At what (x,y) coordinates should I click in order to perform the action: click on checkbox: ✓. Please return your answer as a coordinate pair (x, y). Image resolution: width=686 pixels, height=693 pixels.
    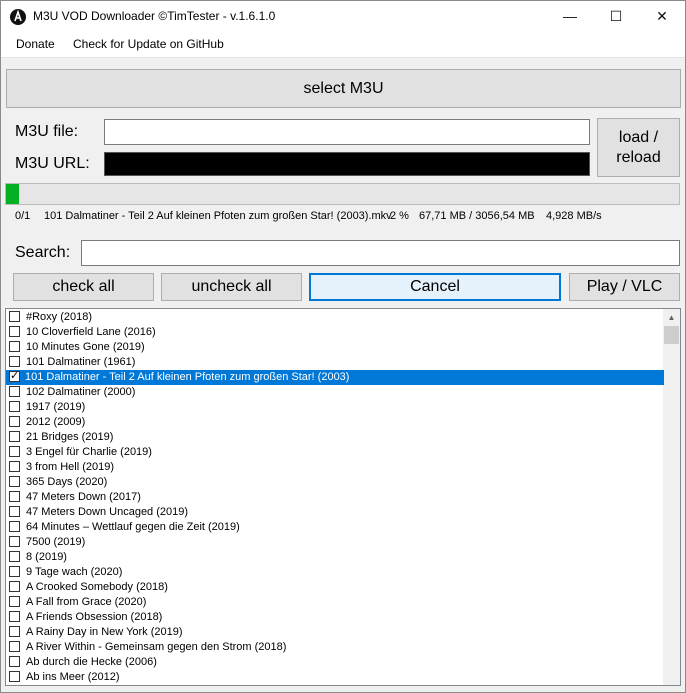
    Looking at the image, I should click on (14, 376).